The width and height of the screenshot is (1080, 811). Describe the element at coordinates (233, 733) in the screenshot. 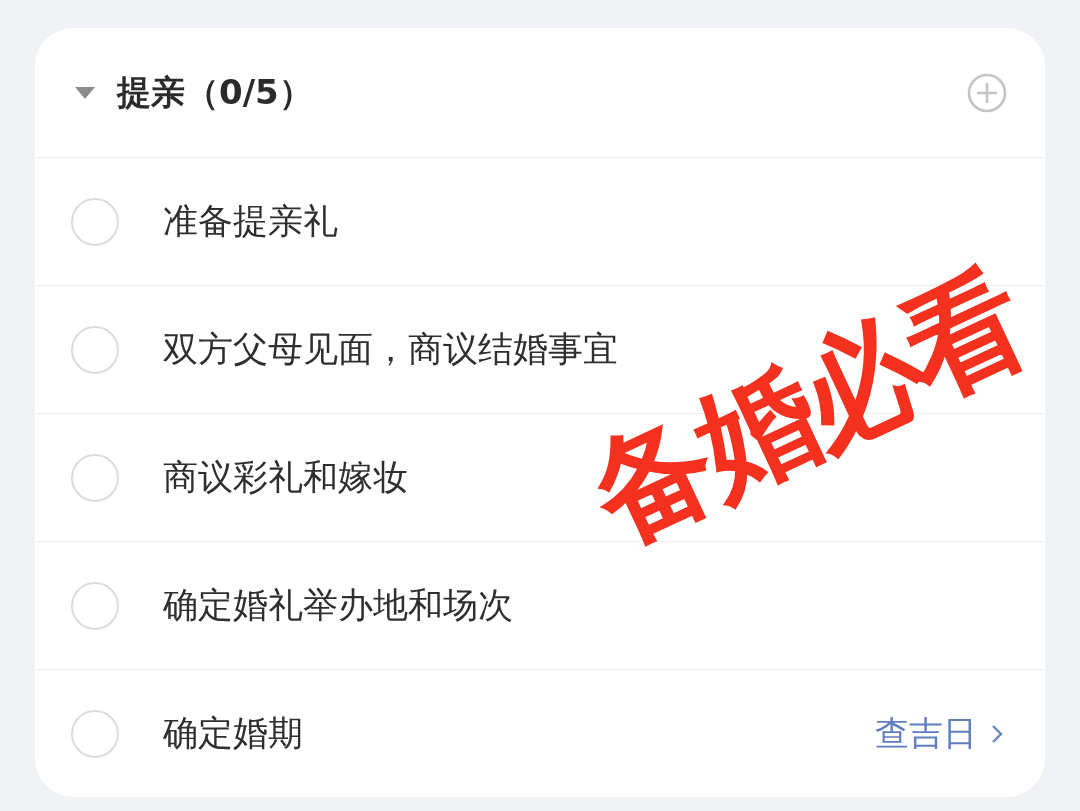

I see `task-label: 确定婚期` at that location.